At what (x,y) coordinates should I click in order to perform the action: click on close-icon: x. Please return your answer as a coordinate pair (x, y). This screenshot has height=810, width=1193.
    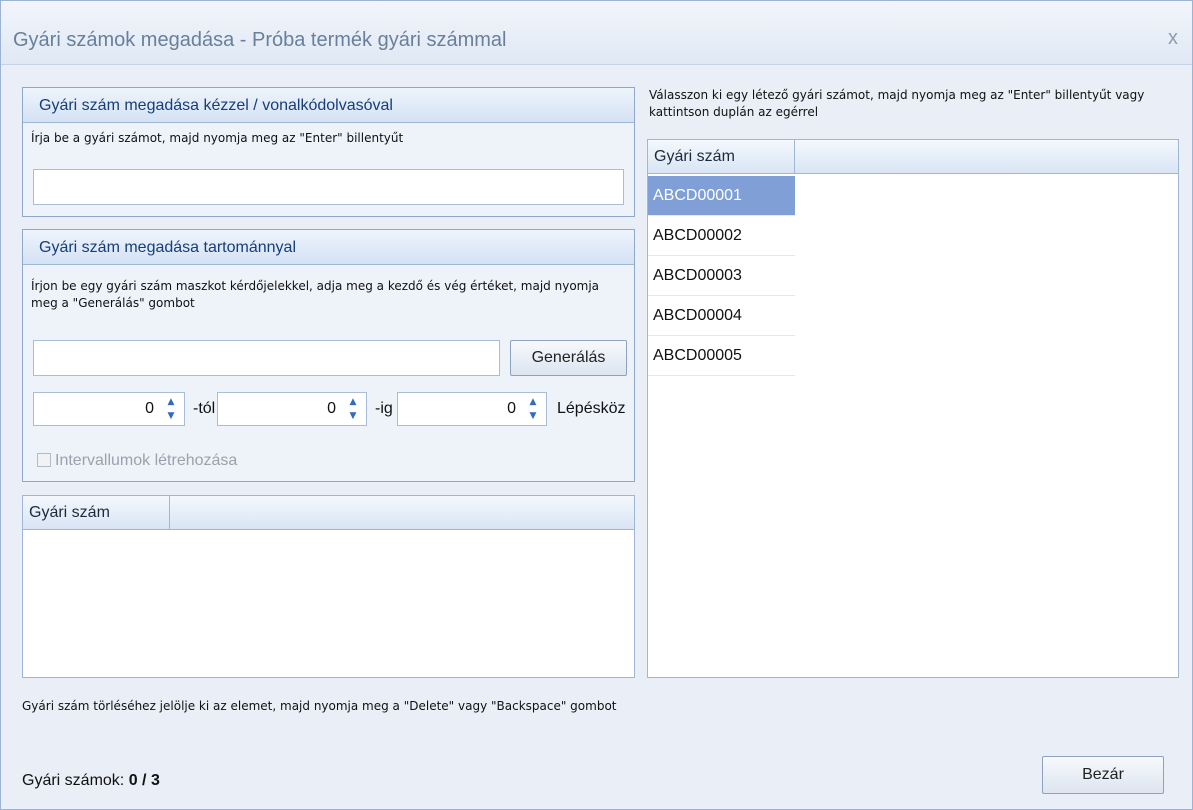
    Looking at the image, I should click on (1173, 38).